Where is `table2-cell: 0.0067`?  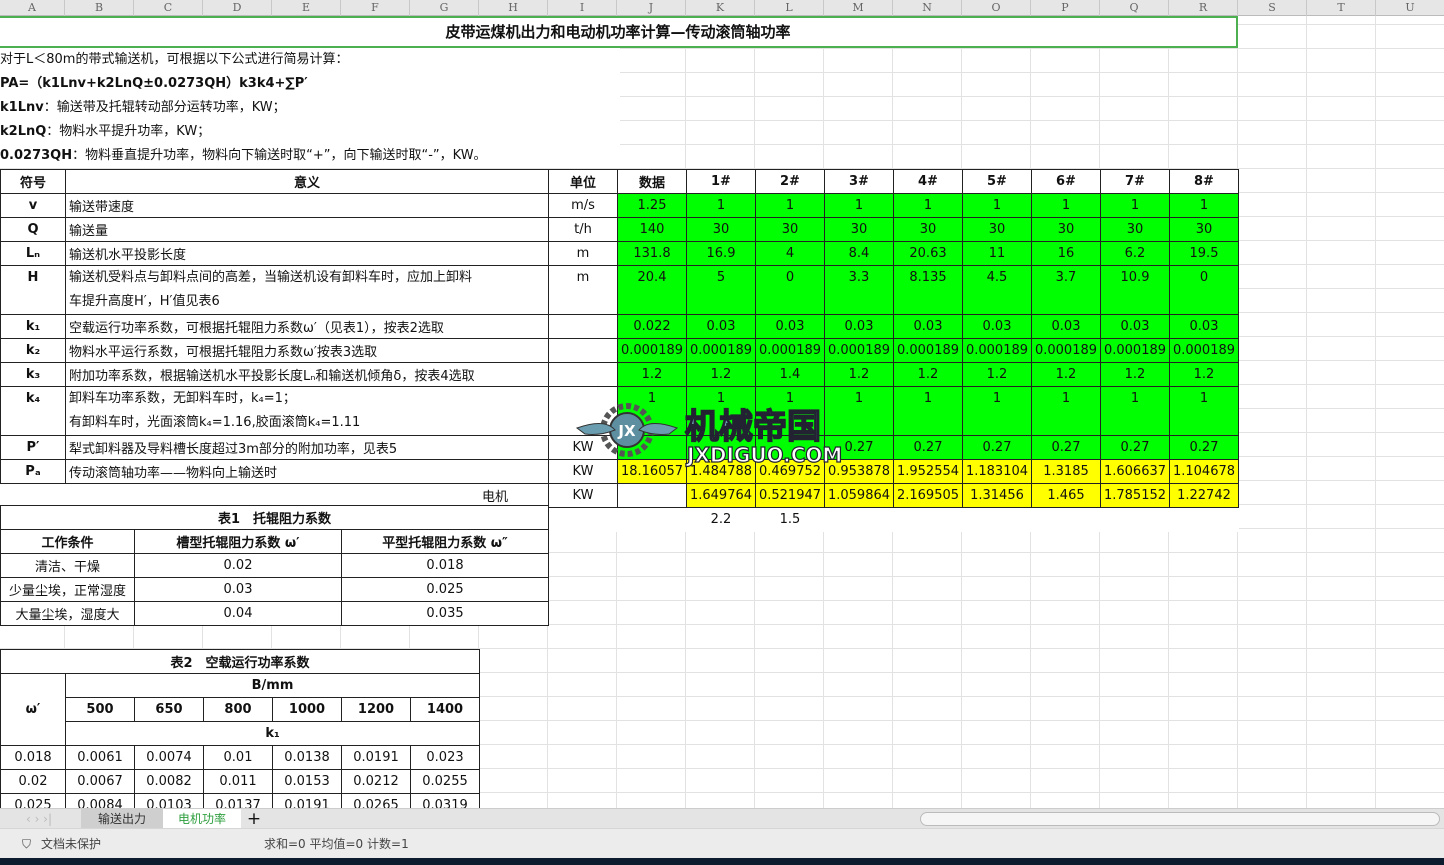 table2-cell: 0.0067 is located at coordinates (100, 781).